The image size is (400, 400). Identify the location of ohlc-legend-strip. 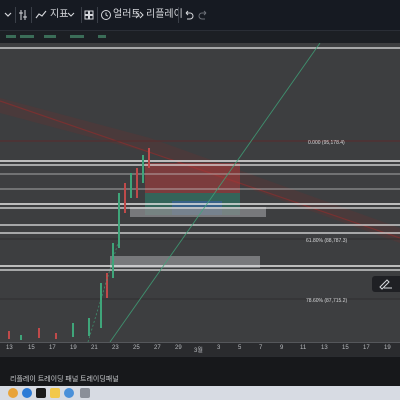
(200, 37).